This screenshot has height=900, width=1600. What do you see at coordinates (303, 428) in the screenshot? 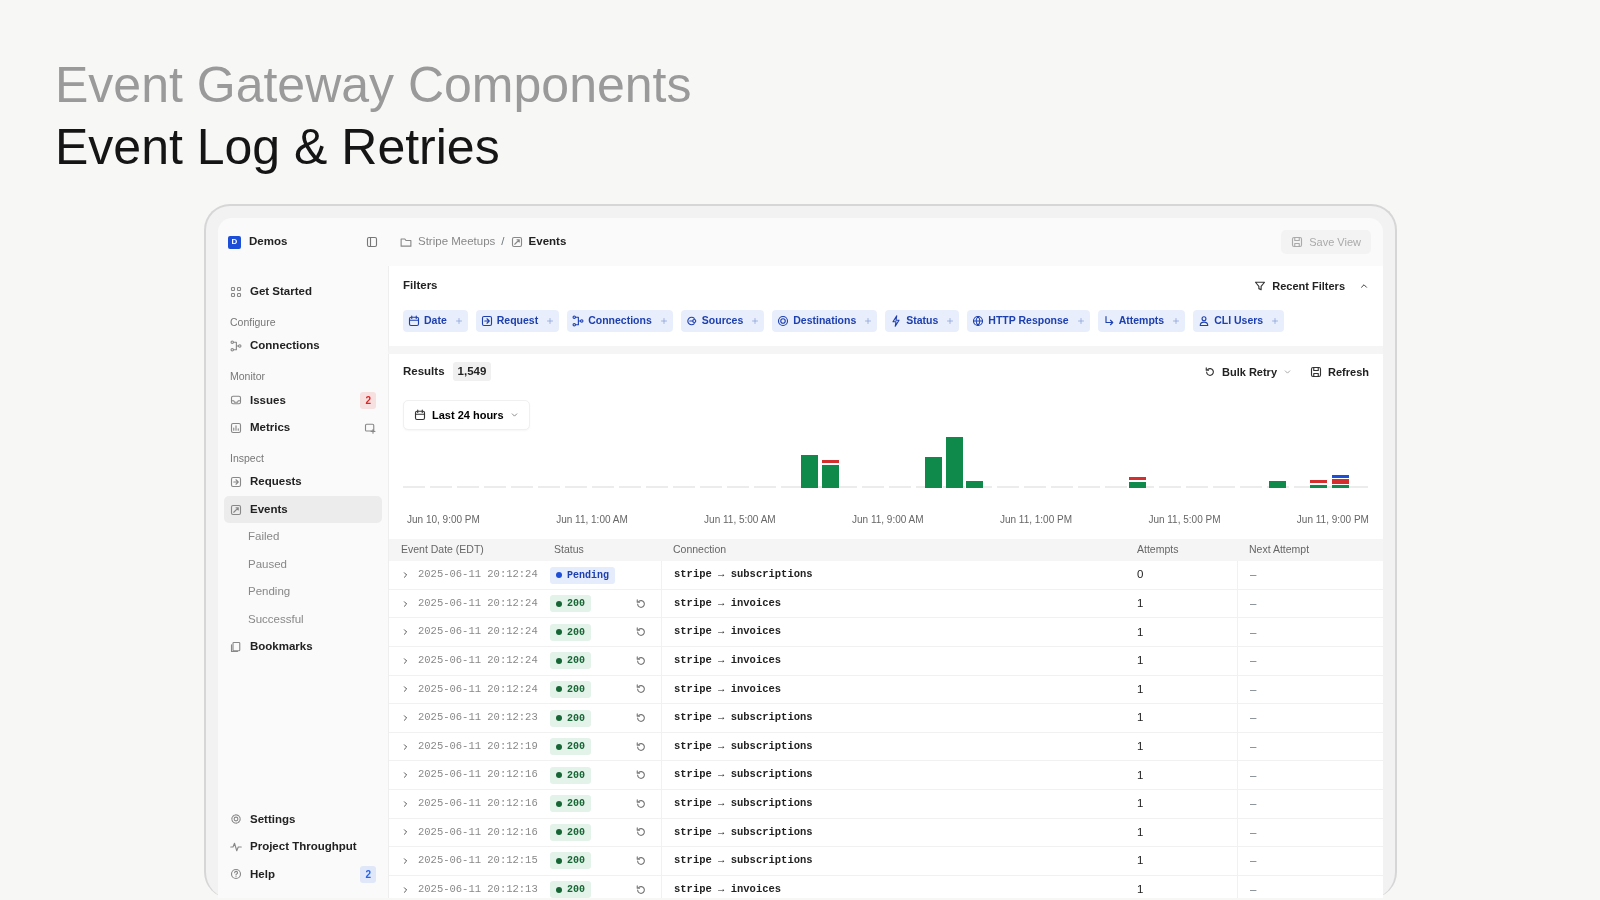
I see `sidebar-item: Metrics` at bounding box center [303, 428].